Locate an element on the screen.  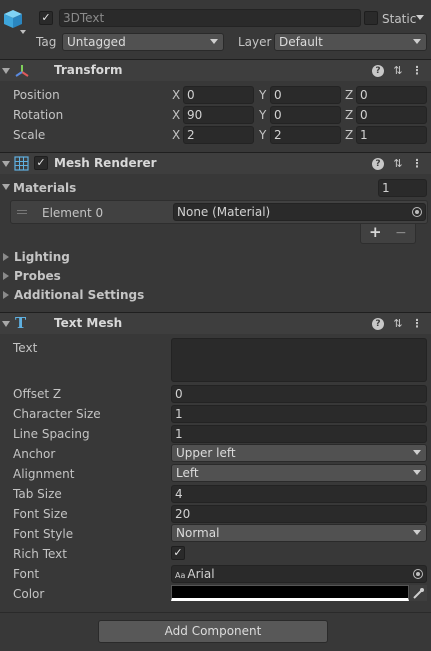
scale-x-axis: X is located at coordinates (176, 135).